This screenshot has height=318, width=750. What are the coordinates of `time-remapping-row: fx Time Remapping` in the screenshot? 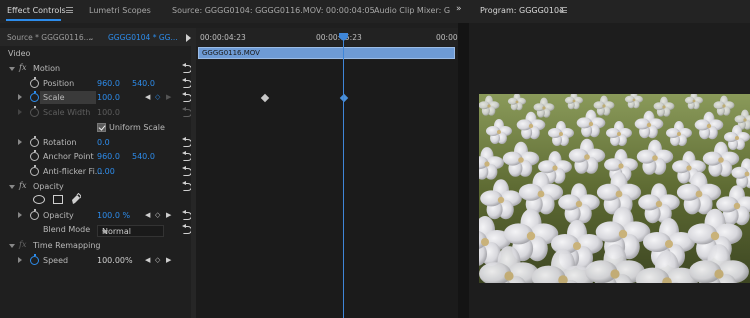 It's located at (98, 246).